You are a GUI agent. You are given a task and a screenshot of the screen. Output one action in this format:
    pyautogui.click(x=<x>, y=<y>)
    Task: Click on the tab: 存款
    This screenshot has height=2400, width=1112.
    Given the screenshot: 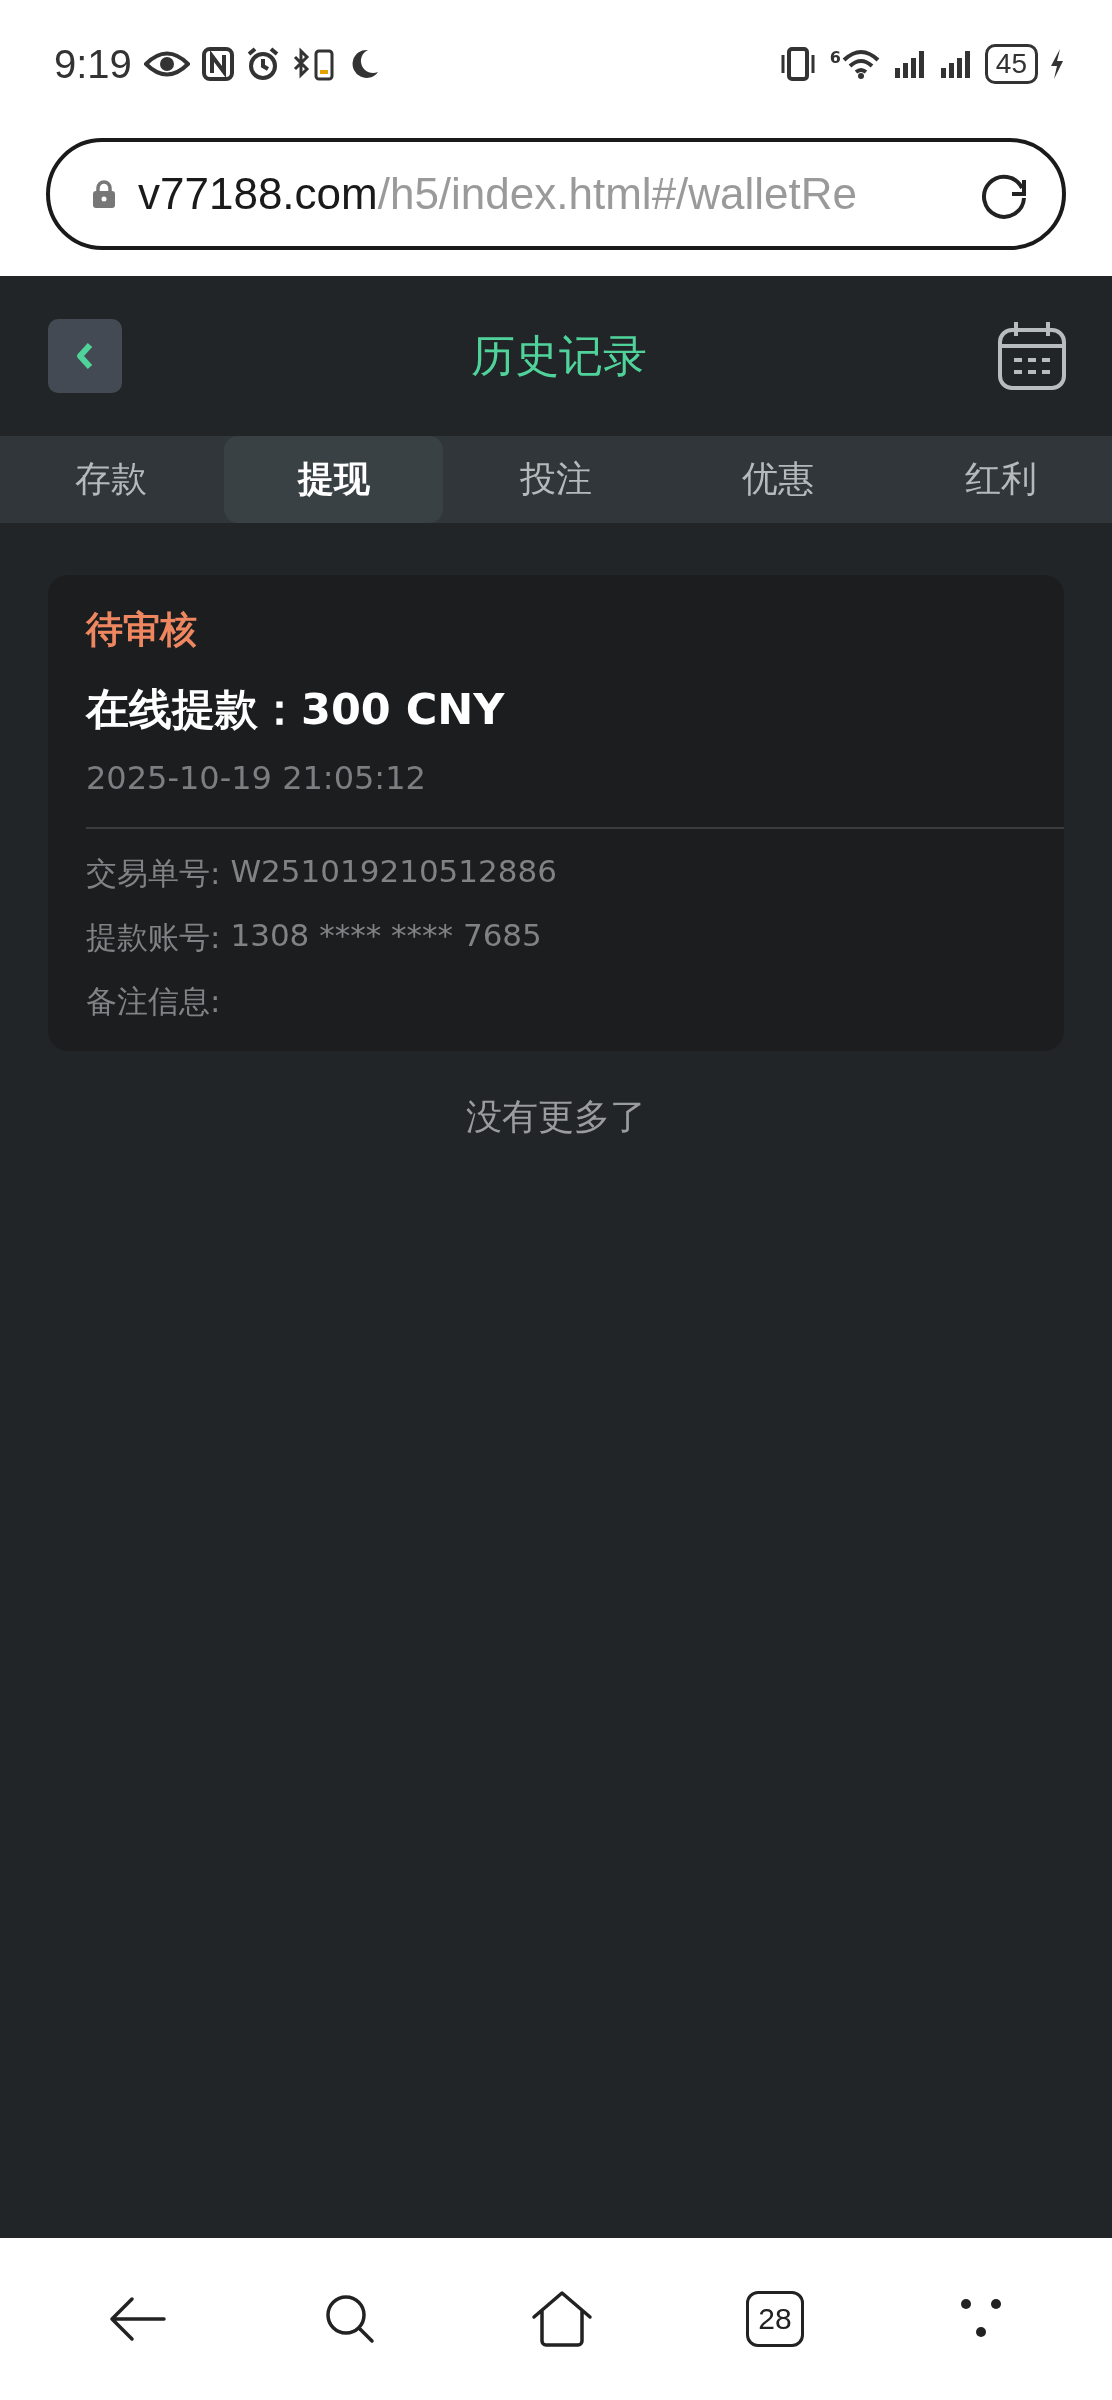 What is the action you would take?
    pyautogui.click(x=111, y=479)
    